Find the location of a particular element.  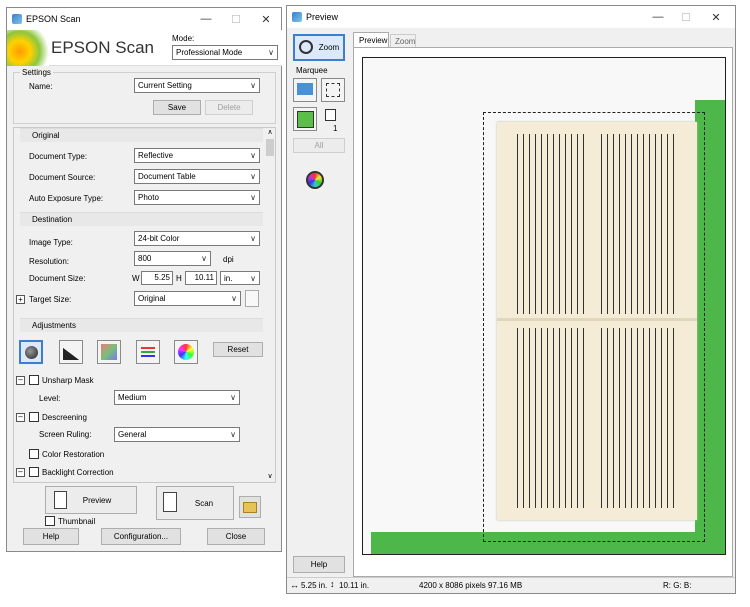

histogram-icon is located at coordinates (71, 352).